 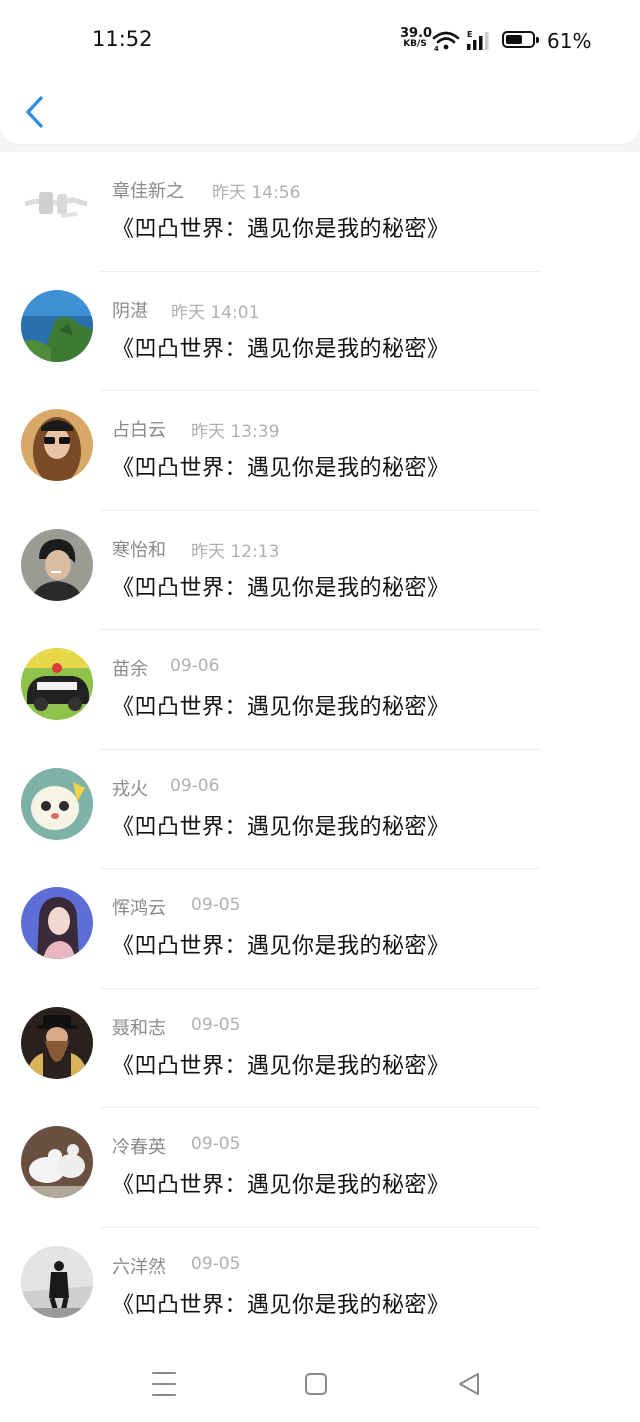 I want to click on sender-name: 冷春英, so click(x=139, y=1147).